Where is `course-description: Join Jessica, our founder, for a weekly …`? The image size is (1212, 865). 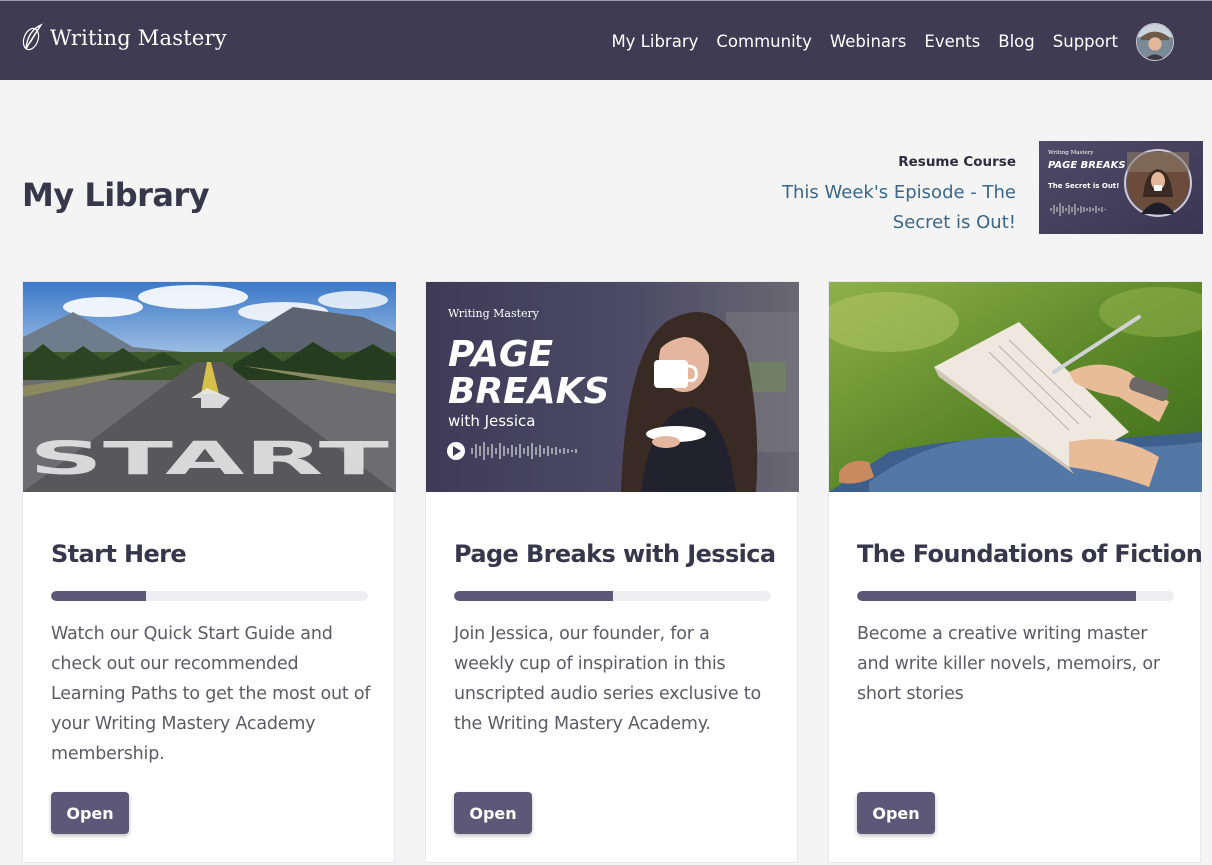
course-description: Join Jessica, our founder, for a weekly … is located at coordinates (607, 679).